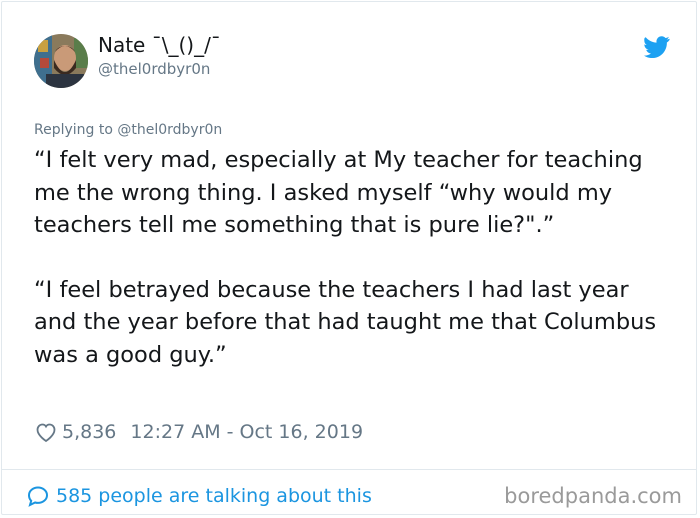 The width and height of the screenshot is (700, 518). Describe the element at coordinates (246, 432) in the screenshot. I see `tweet-timestamp: 12:27 AM - Oct 16, 2019` at that location.